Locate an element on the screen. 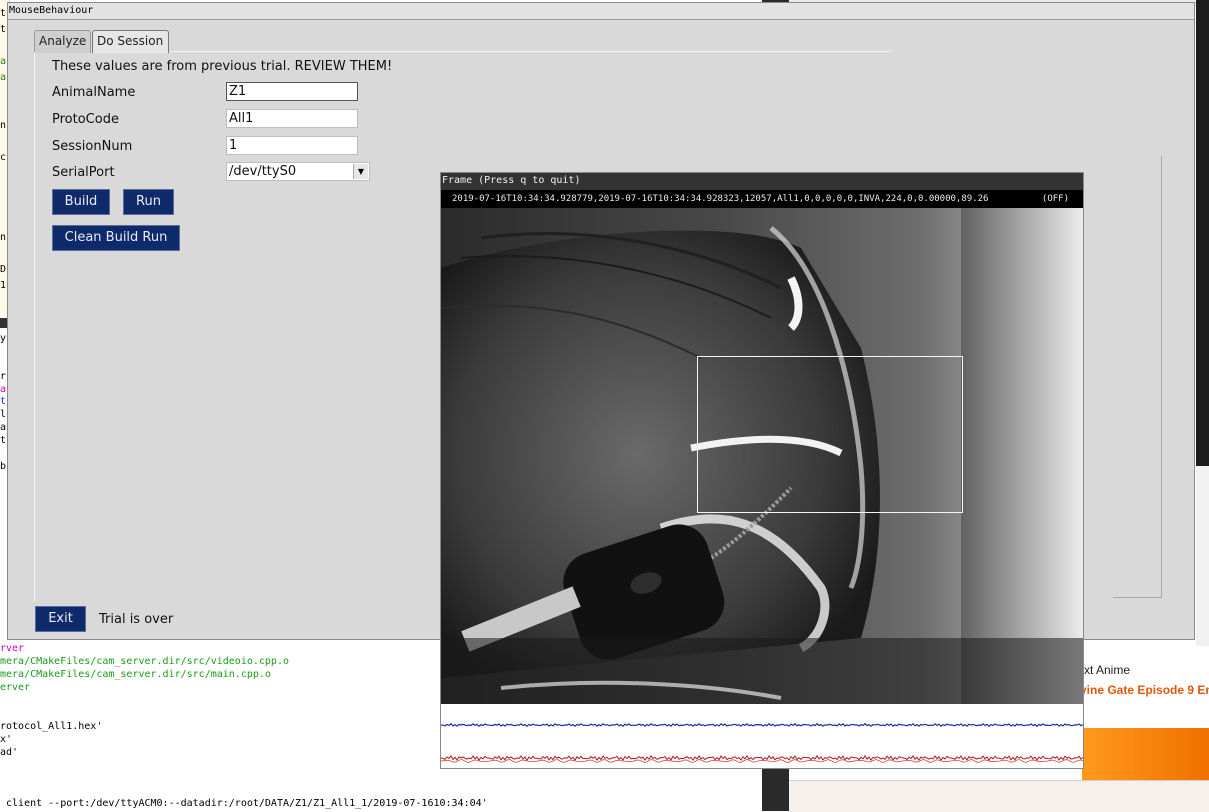 The height and width of the screenshot is (812, 1209). proto-code-label: ProtoCode is located at coordinates (85, 119).